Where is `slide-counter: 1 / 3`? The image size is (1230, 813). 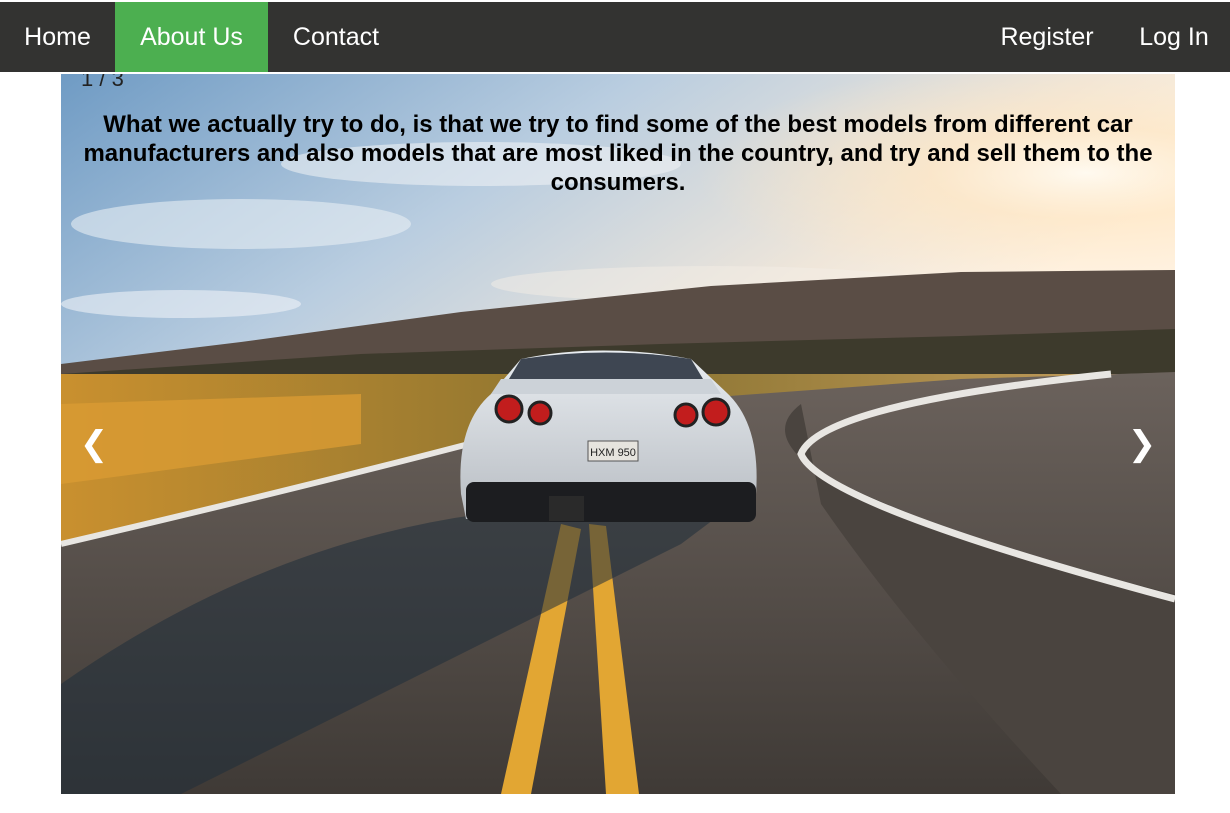 slide-counter: 1 / 3 is located at coordinates (102, 82).